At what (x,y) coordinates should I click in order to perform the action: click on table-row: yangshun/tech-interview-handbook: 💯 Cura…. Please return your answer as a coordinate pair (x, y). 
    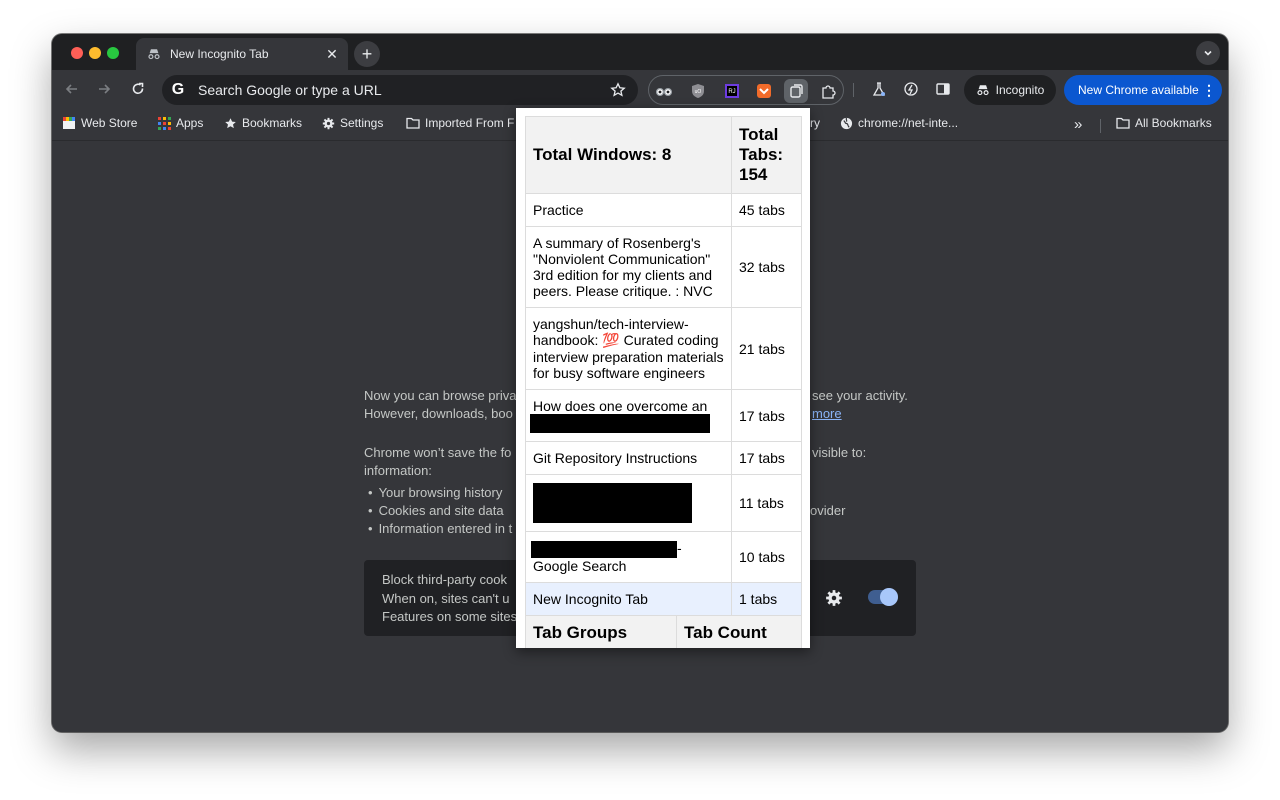
    Looking at the image, I should click on (663, 348).